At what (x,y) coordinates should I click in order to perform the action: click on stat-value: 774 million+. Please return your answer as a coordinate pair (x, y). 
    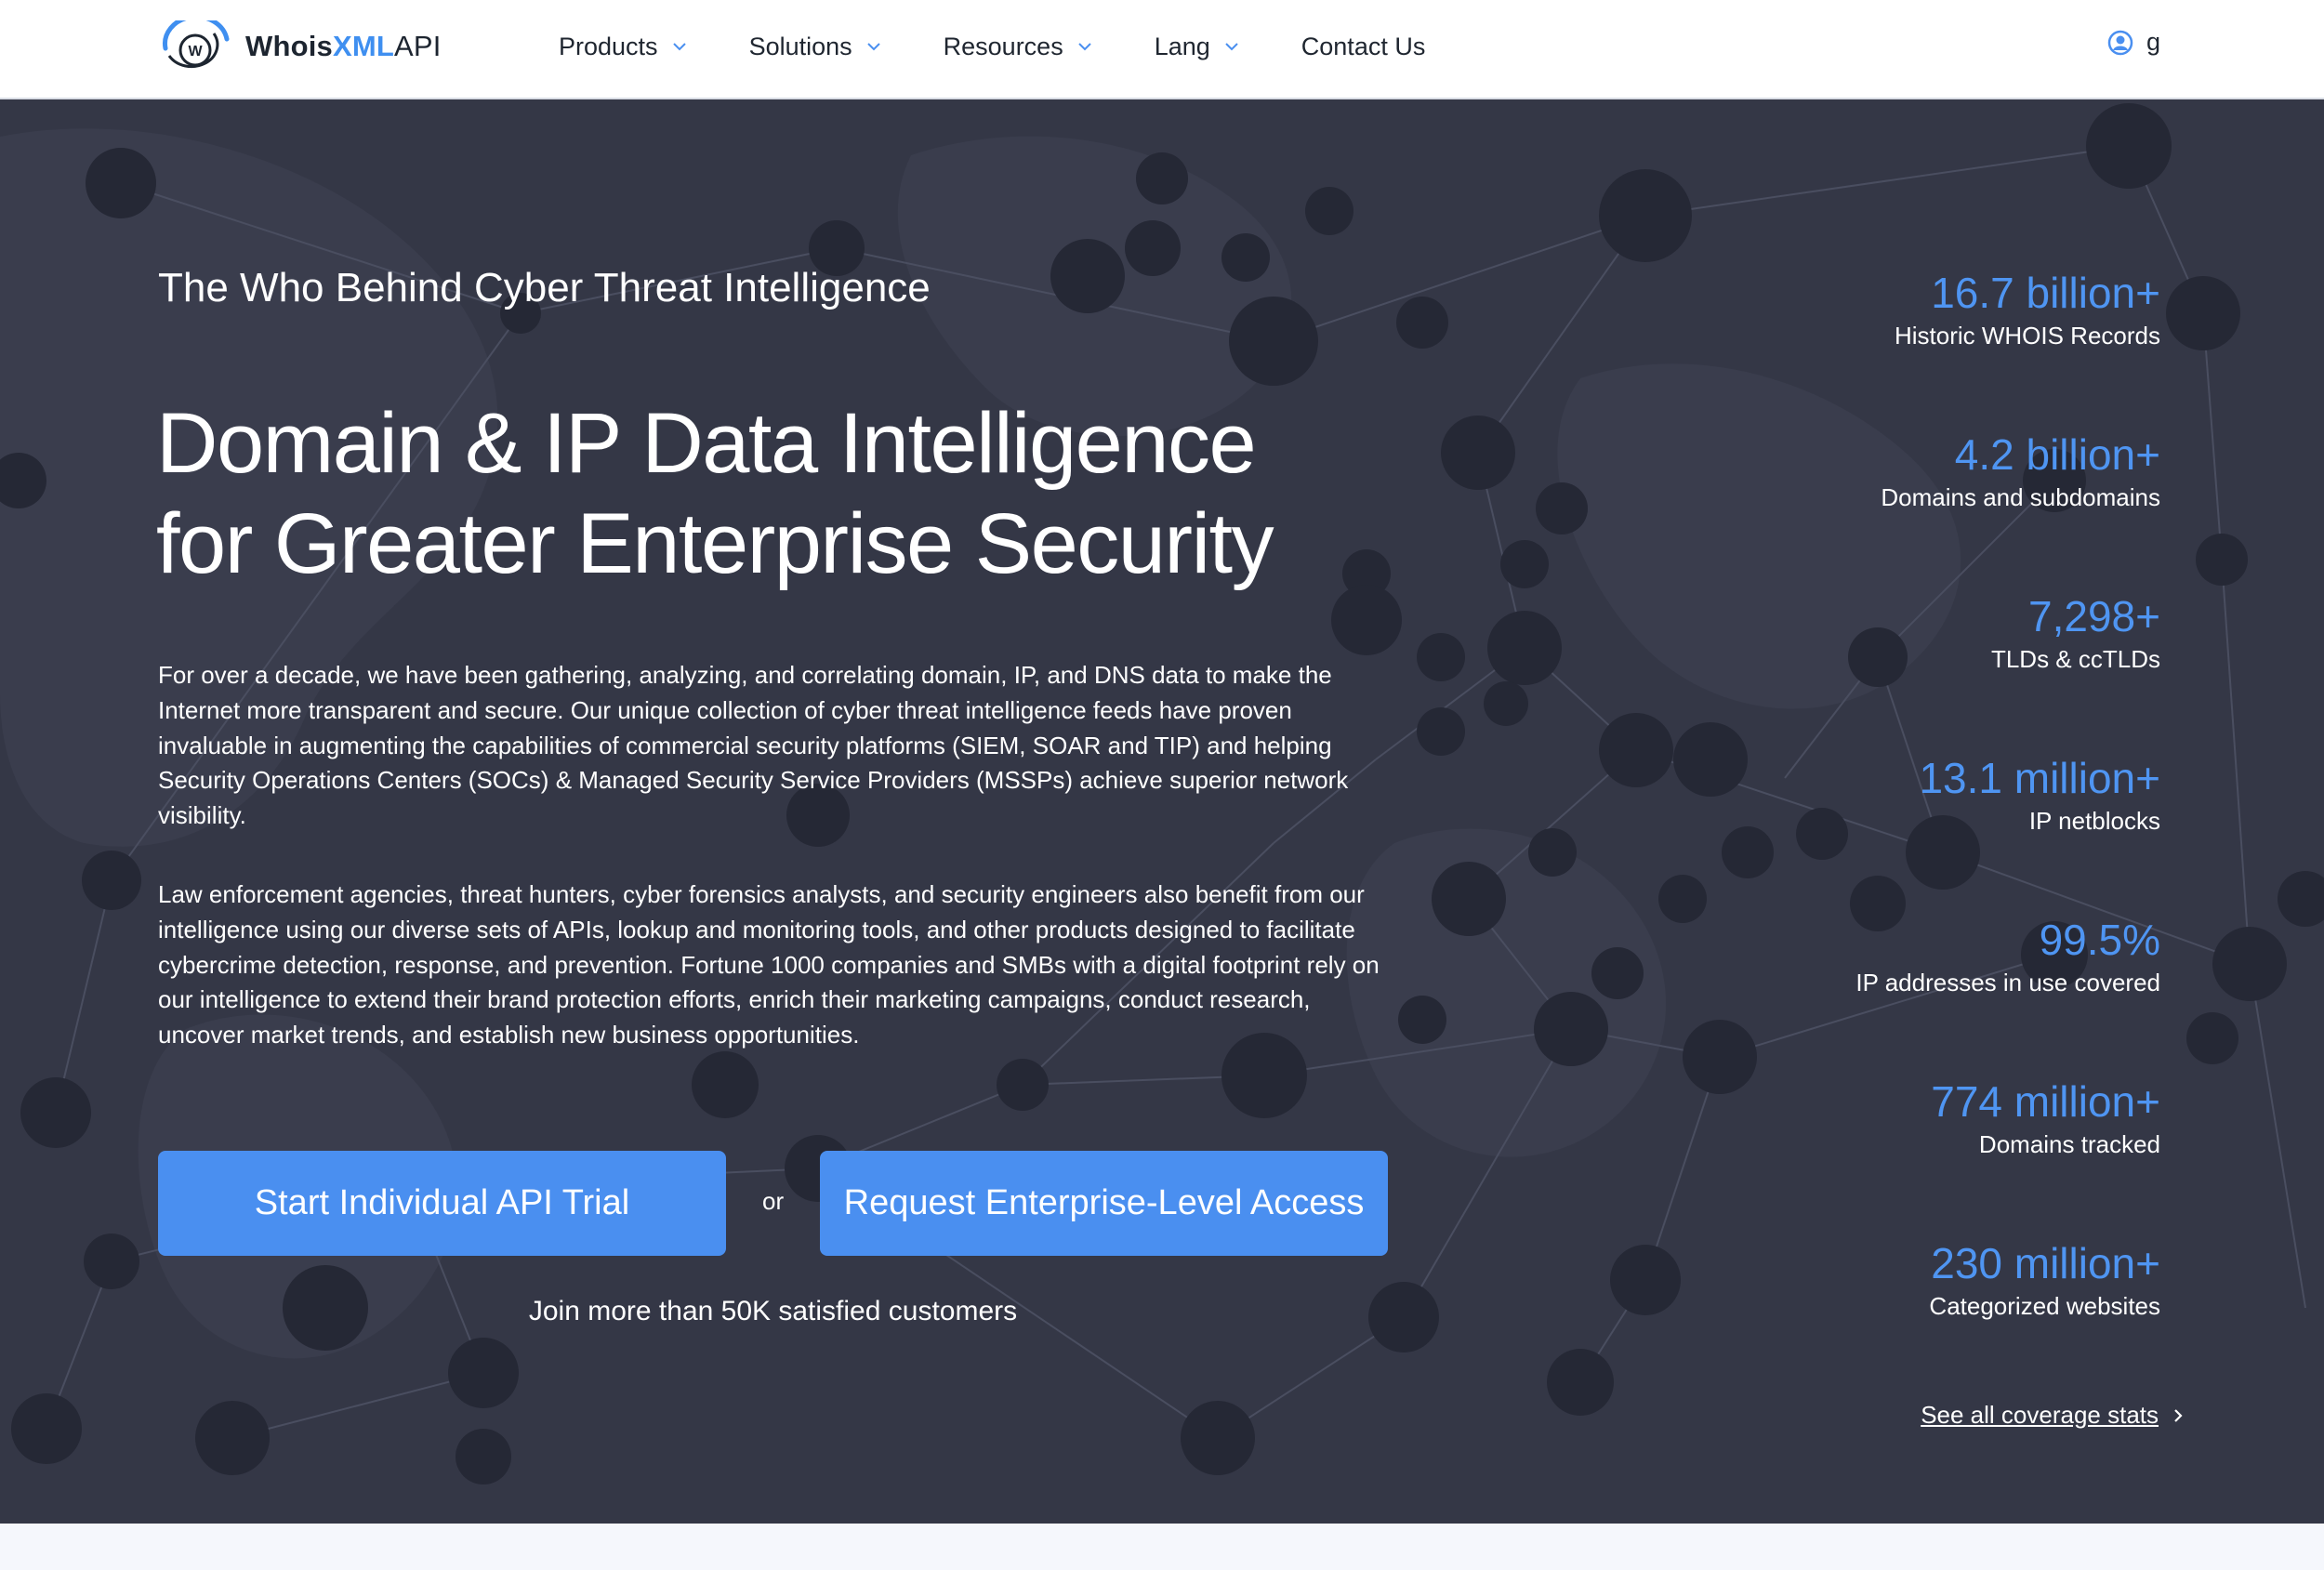
    Looking at the image, I should click on (2045, 1101).